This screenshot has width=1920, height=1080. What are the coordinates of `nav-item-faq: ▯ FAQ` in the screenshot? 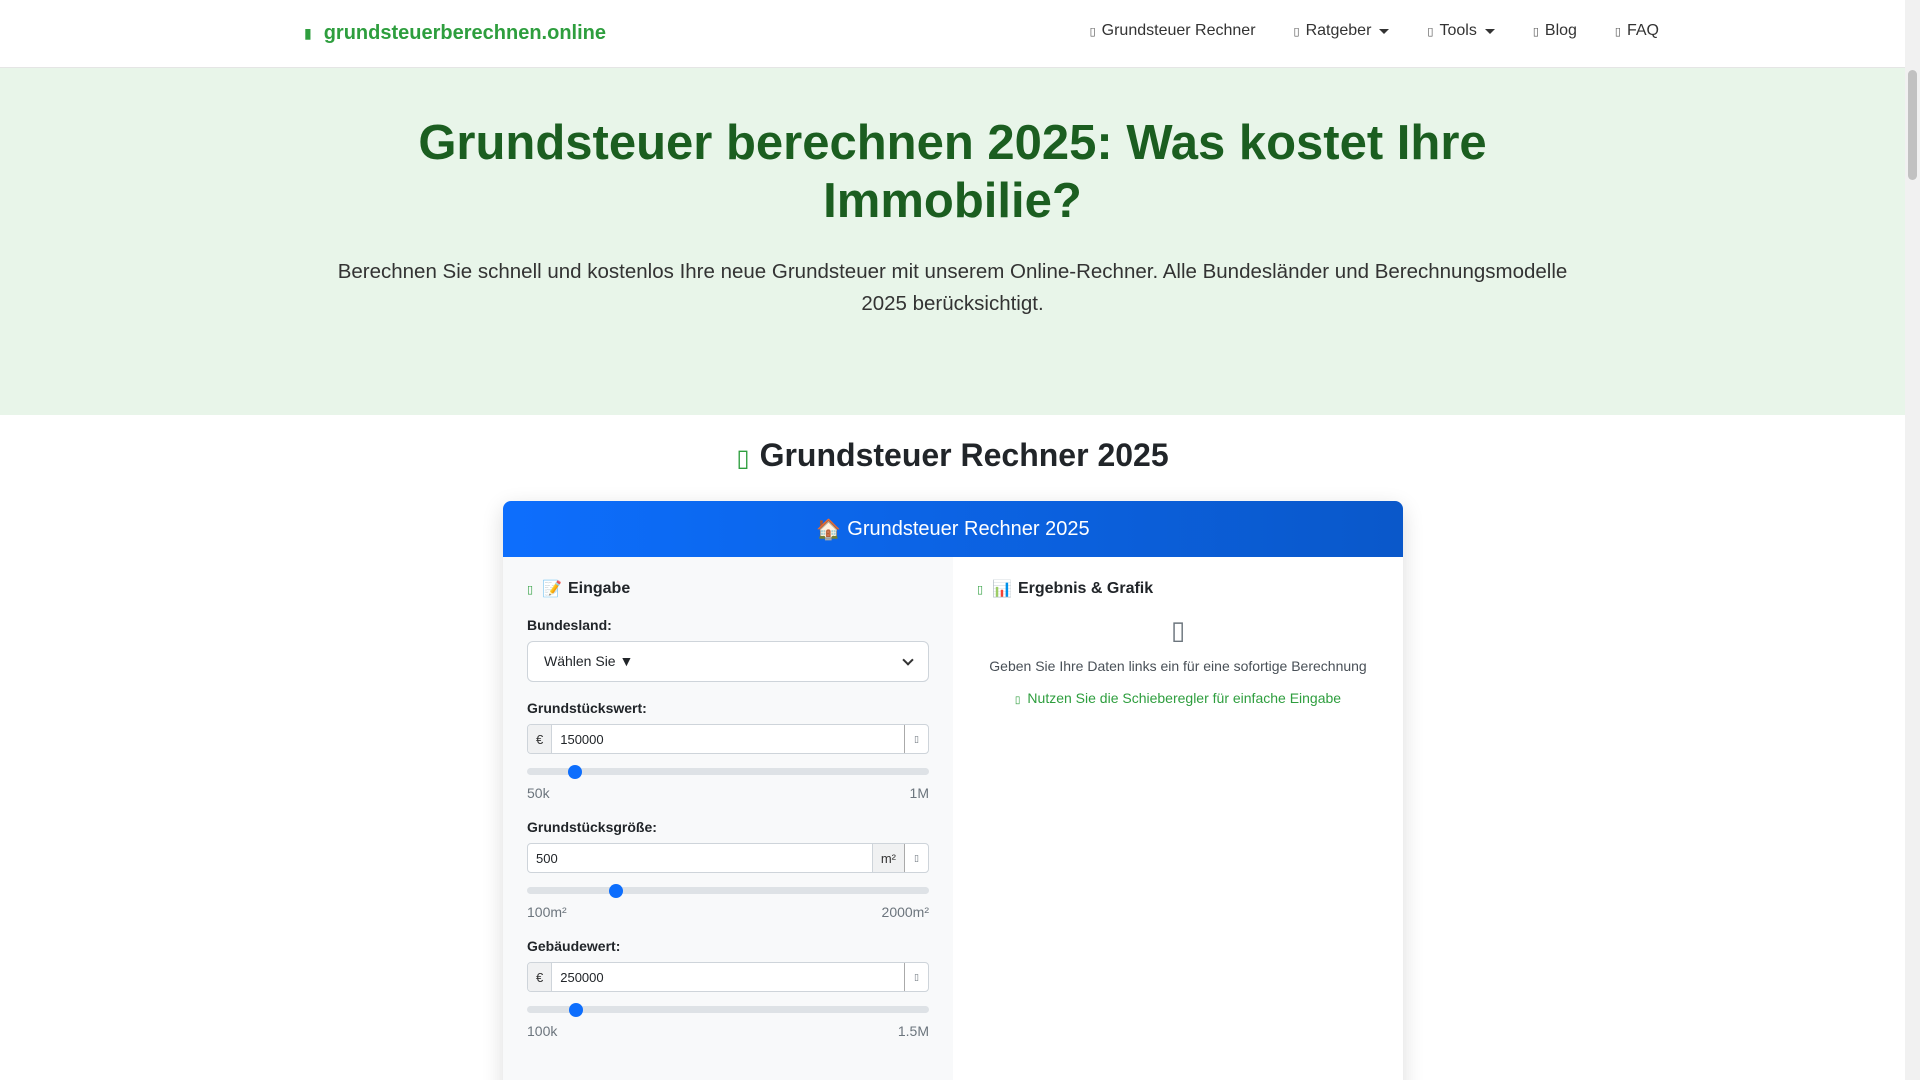 It's located at (1637, 31).